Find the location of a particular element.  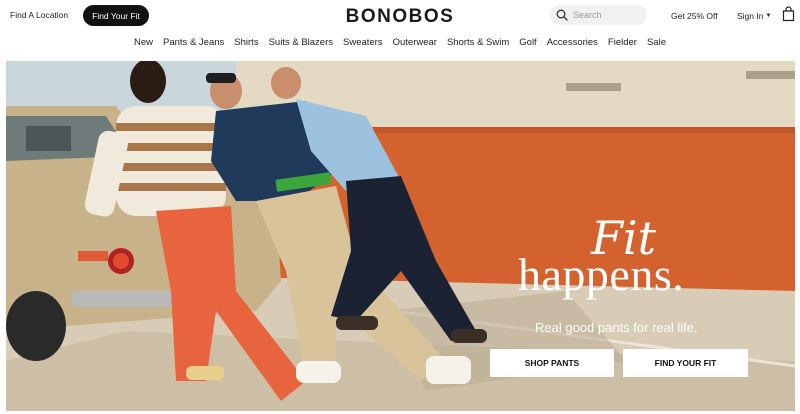

logo: BONOBOS is located at coordinates (400, 16).